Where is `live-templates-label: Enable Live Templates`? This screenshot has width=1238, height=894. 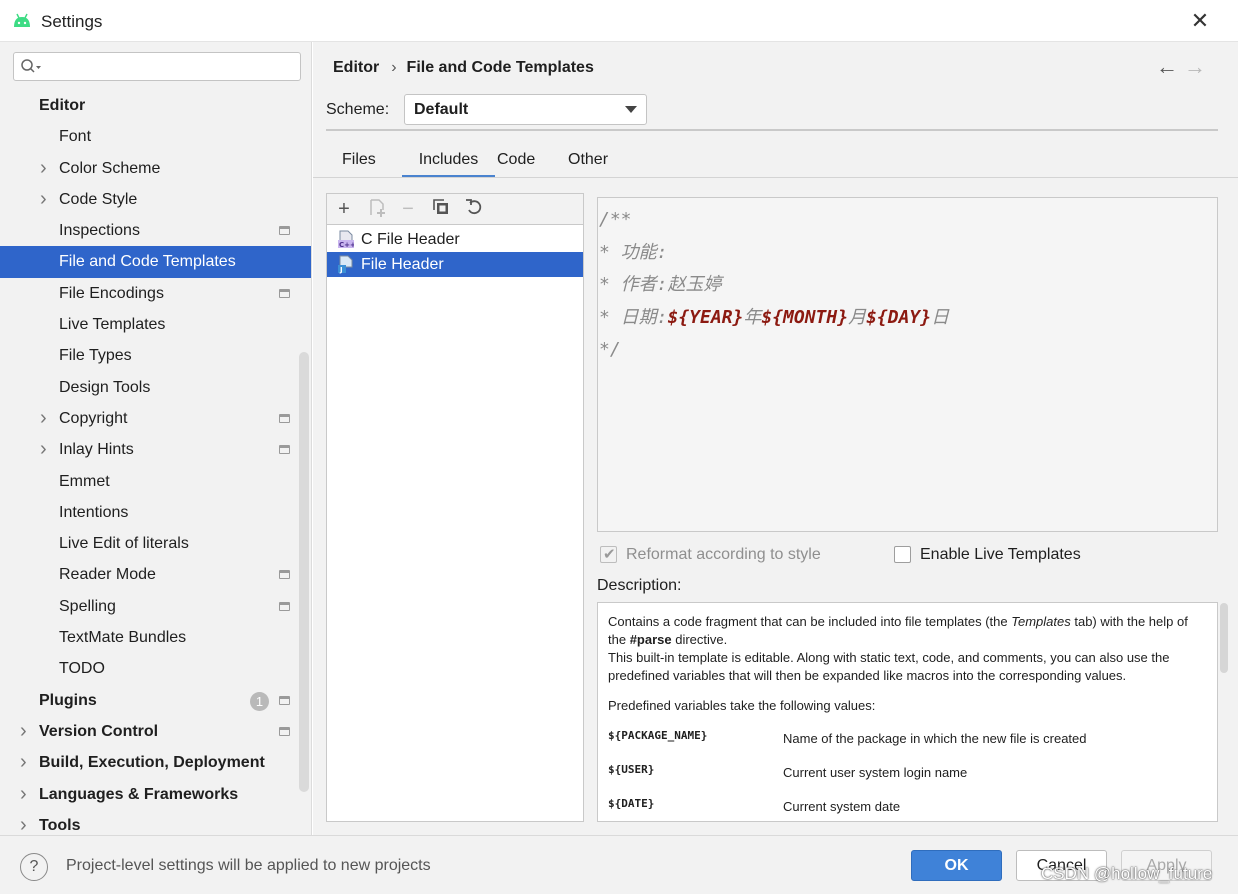
live-templates-label: Enable Live Templates is located at coordinates (1000, 554).